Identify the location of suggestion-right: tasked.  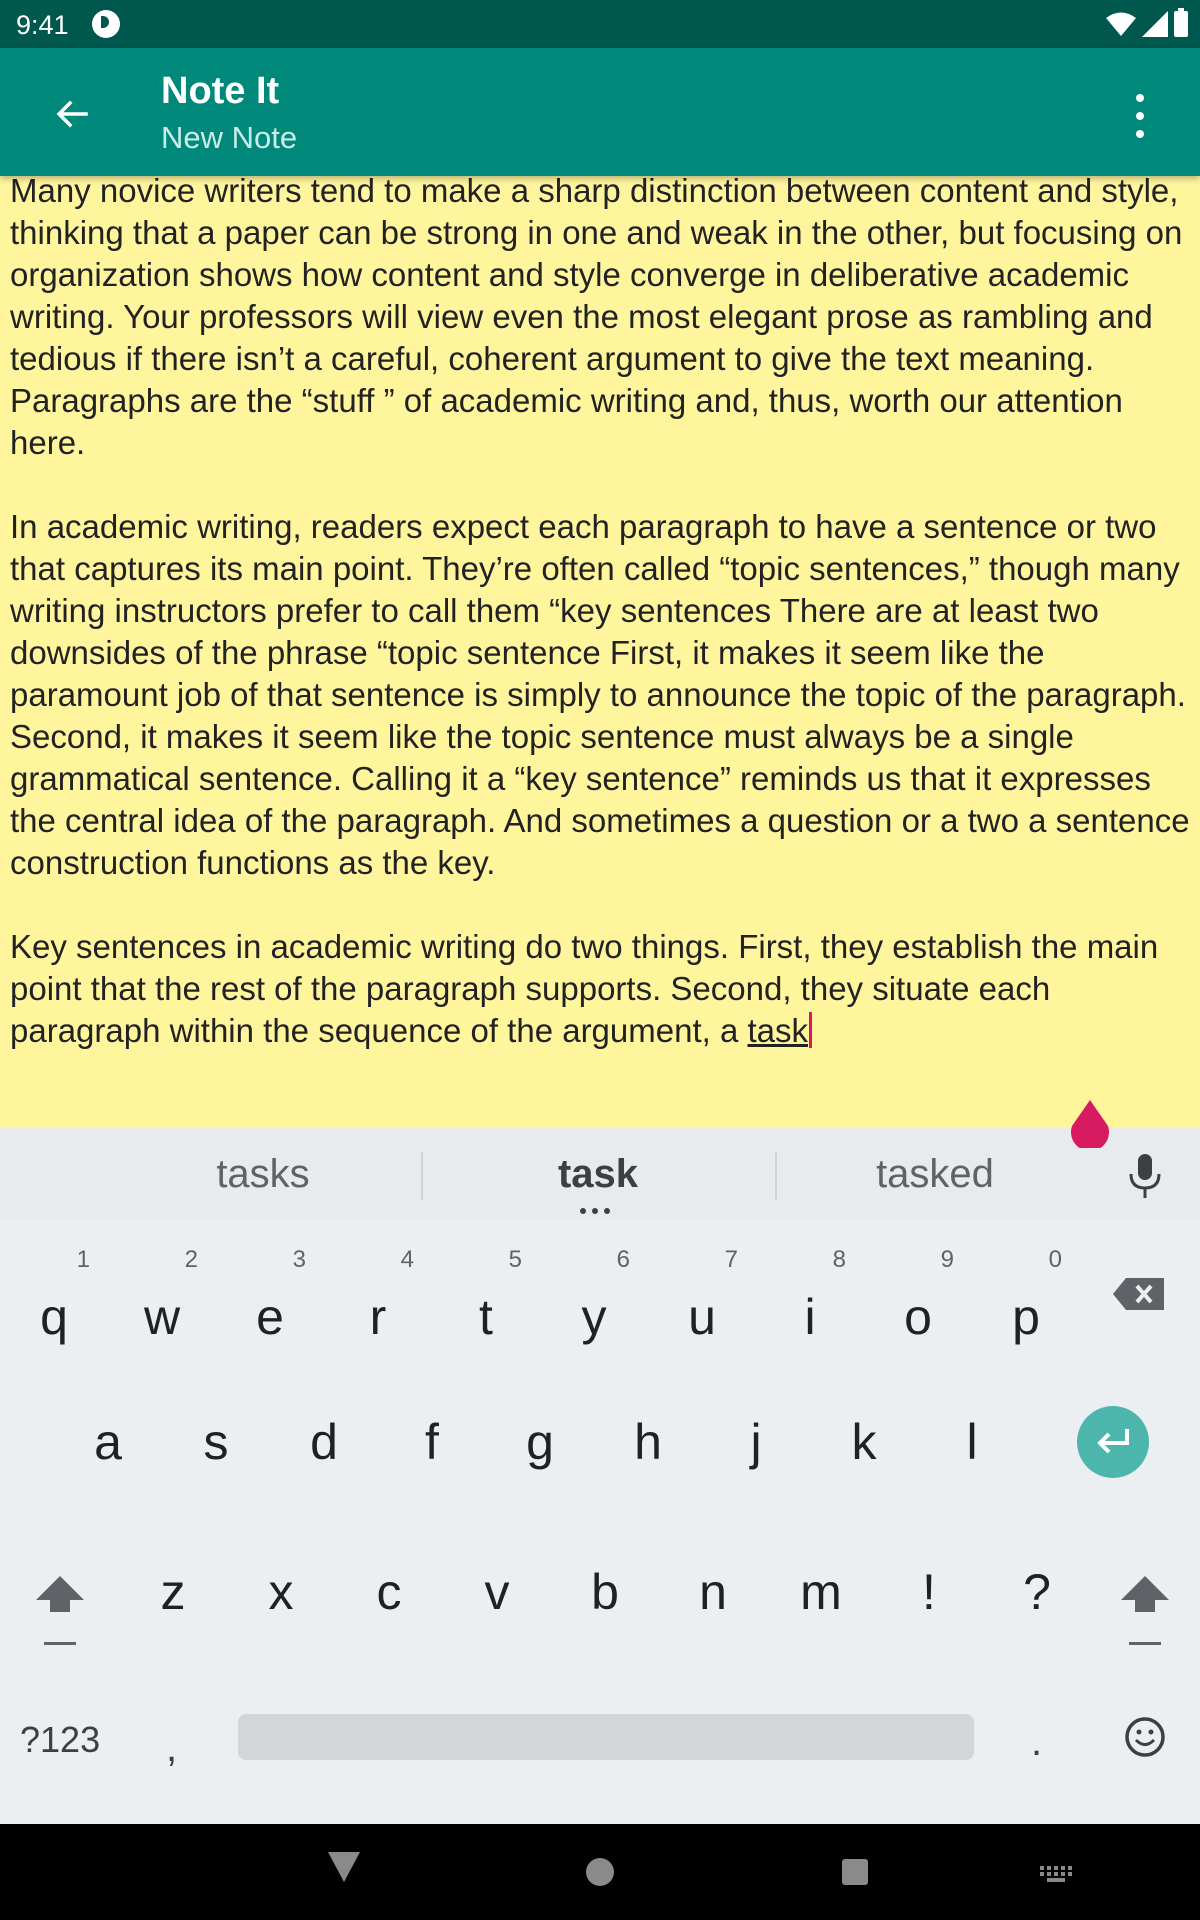
(935, 1174).